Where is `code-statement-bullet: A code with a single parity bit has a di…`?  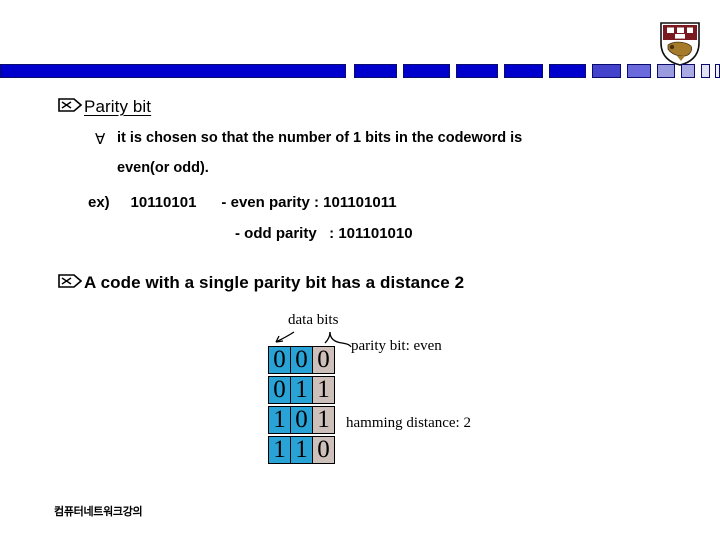 code-statement-bullet: A code with a single parity bit has a di… is located at coordinates (389, 282).